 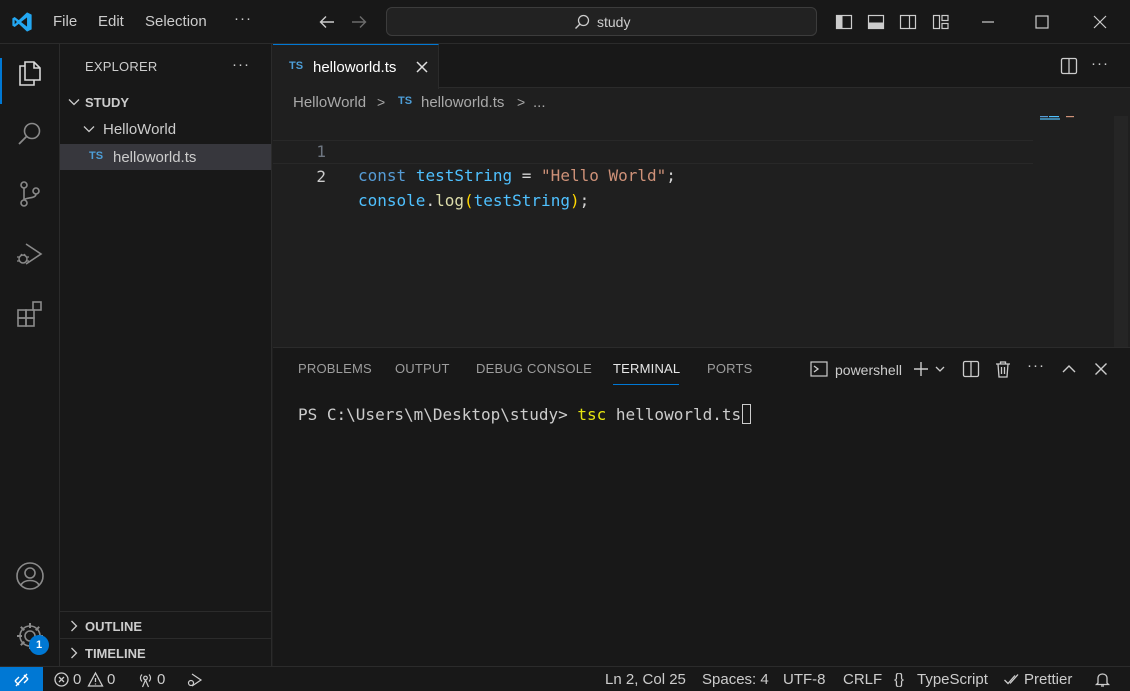 I want to click on timeline-section-header: TIMELINE, so click(x=165, y=651).